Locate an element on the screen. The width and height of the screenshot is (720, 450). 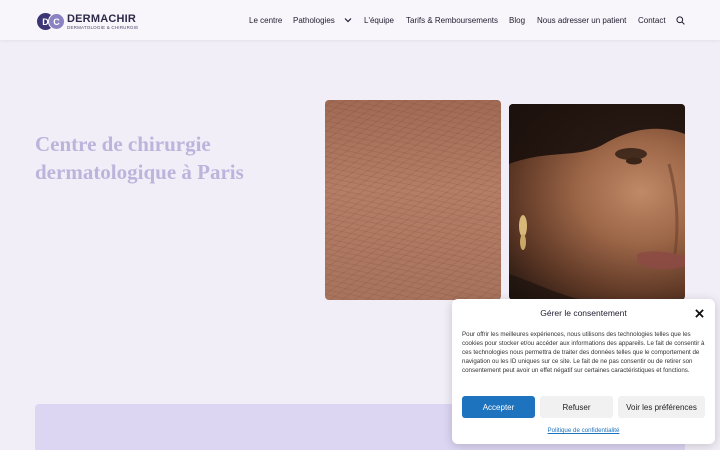
privacy-policy-link: Politique de confidentialité is located at coordinates (583, 430).